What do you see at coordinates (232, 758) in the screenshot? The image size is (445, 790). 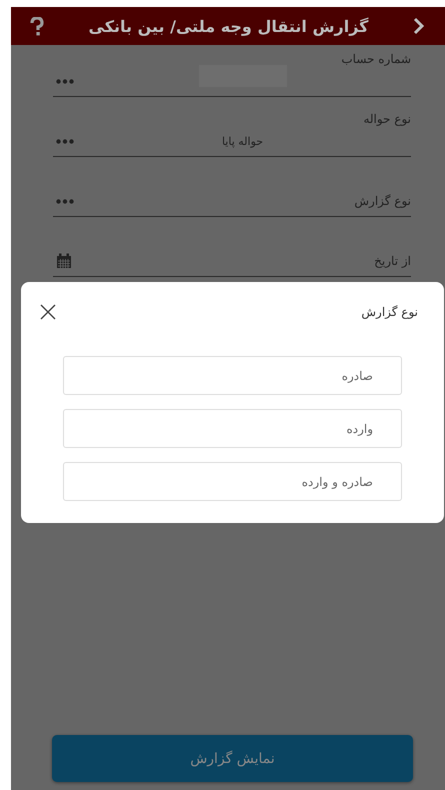 I see `show-report-button: نمایش گزارش` at bounding box center [232, 758].